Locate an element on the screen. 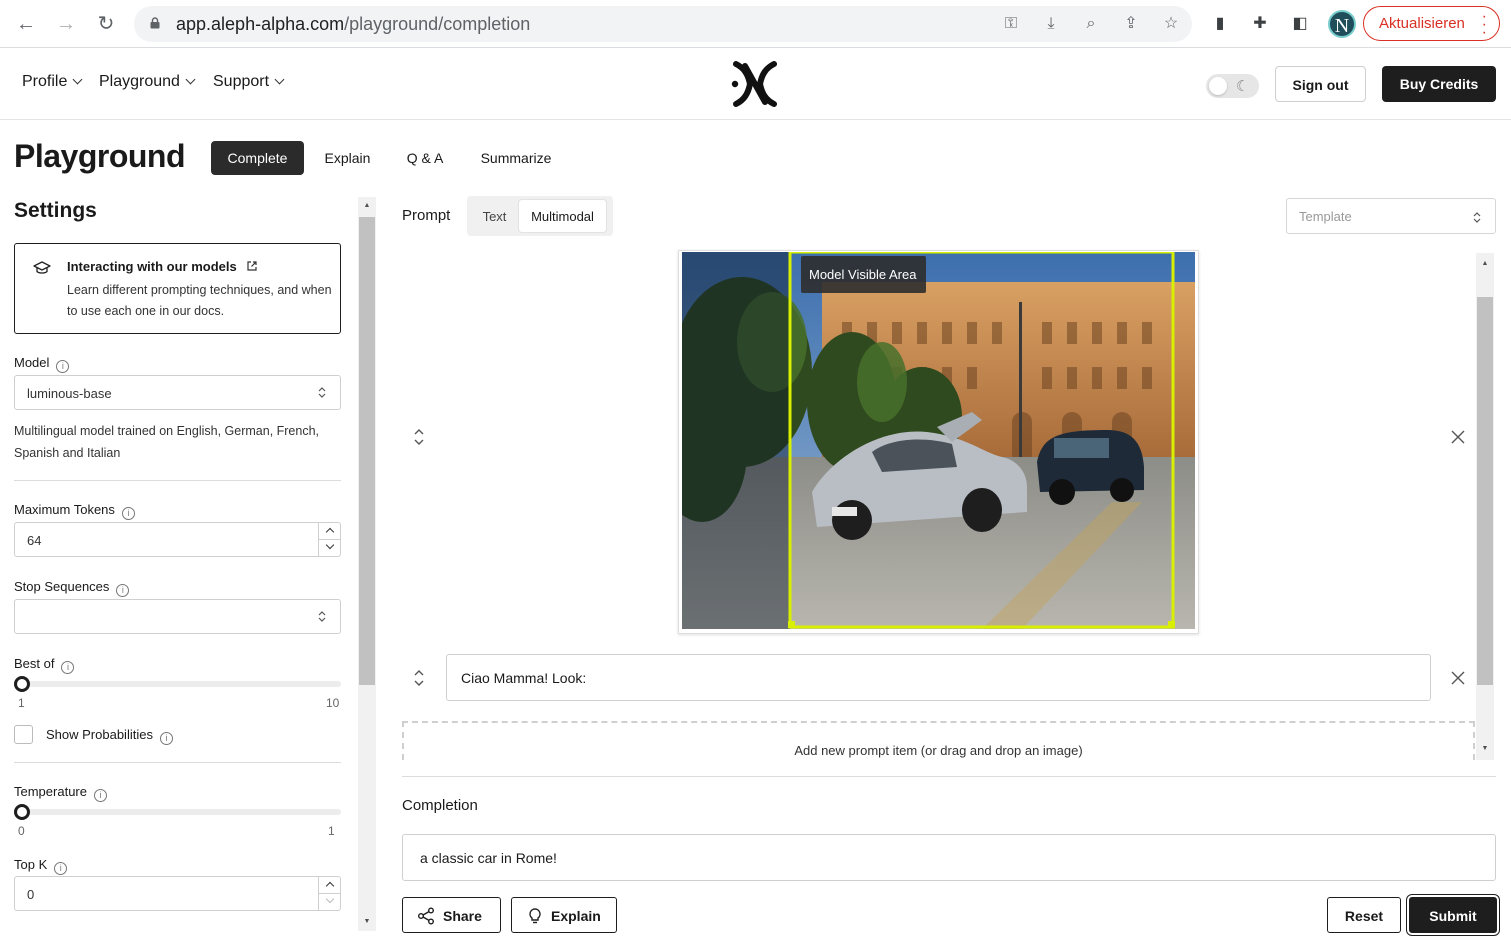 The height and width of the screenshot is (949, 1511). extension-icon: ✚ is located at coordinates (1260, 24).